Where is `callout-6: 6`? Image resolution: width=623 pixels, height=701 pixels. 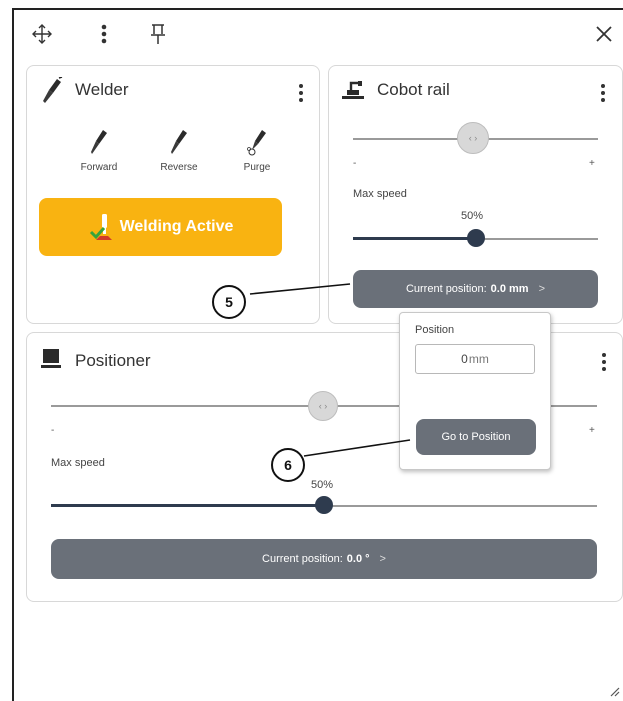
callout-6: 6 is located at coordinates (288, 465).